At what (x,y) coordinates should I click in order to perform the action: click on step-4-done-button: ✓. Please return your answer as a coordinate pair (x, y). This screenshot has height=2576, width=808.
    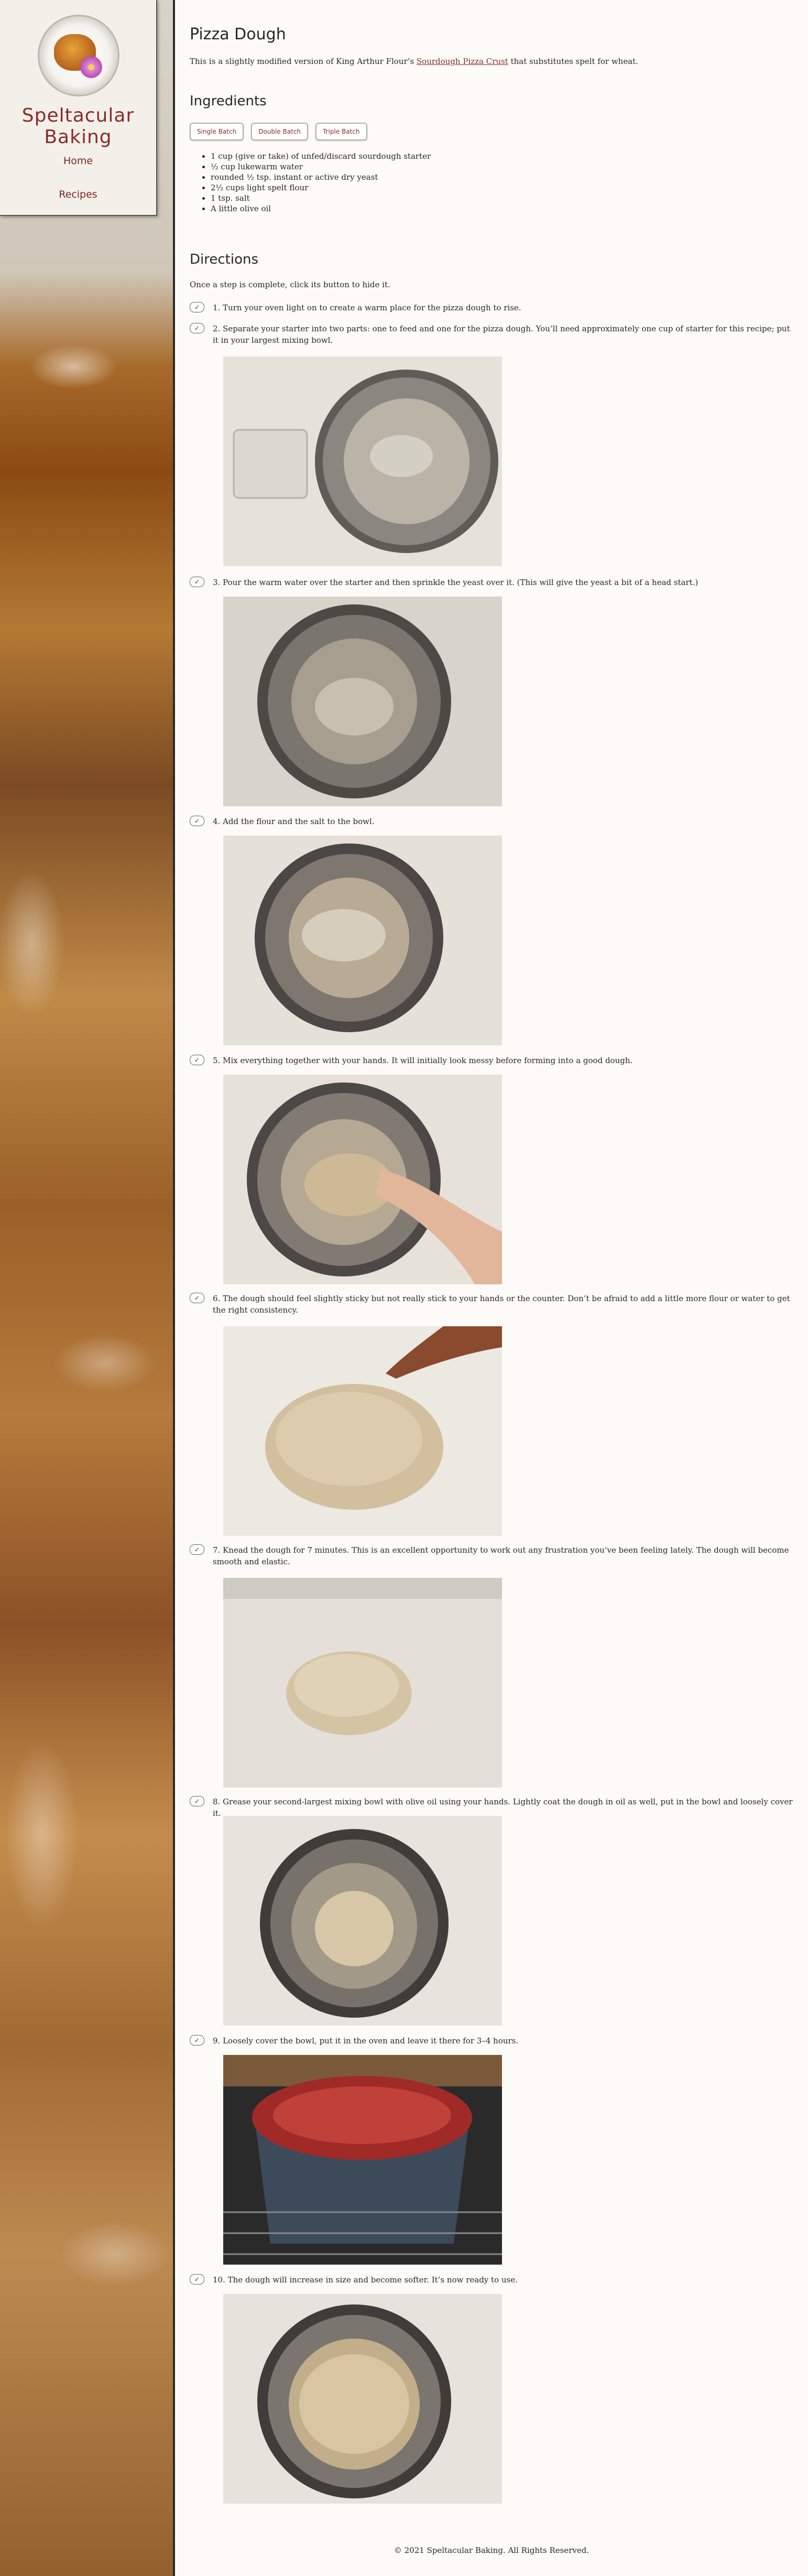
    Looking at the image, I should click on (197, 821).